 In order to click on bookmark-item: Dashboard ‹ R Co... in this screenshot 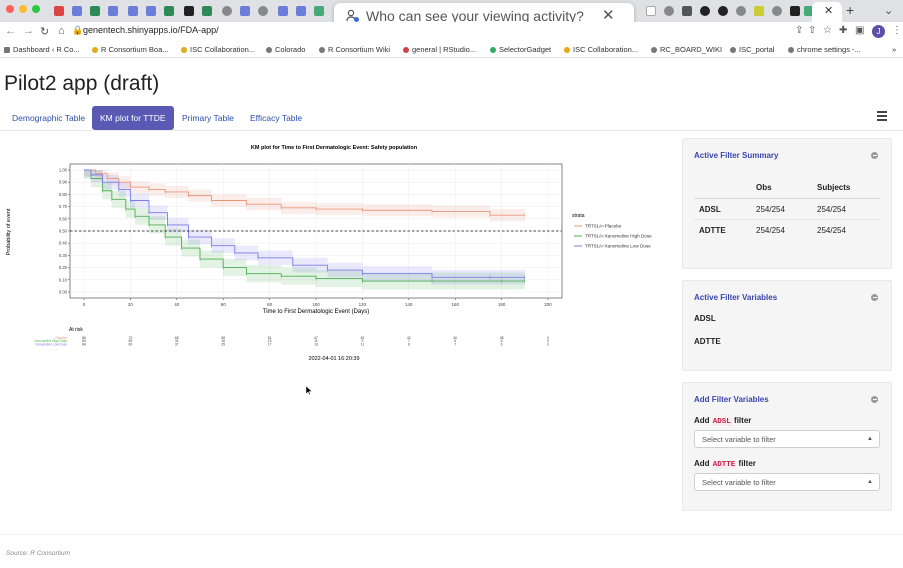, I will do `click(42, 49)`.